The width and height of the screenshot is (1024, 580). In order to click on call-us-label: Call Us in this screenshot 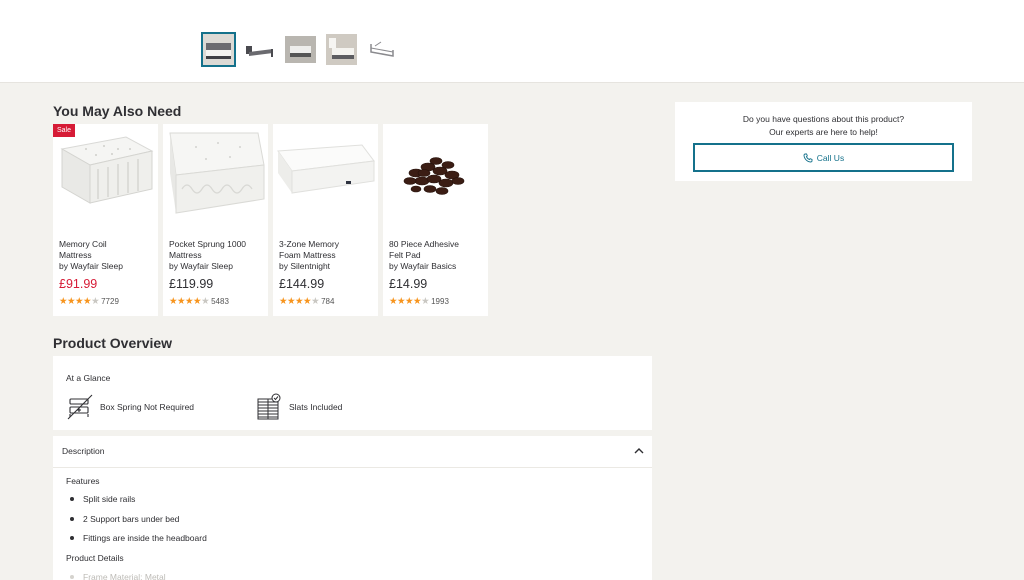, I will do `click(830, 157)`.